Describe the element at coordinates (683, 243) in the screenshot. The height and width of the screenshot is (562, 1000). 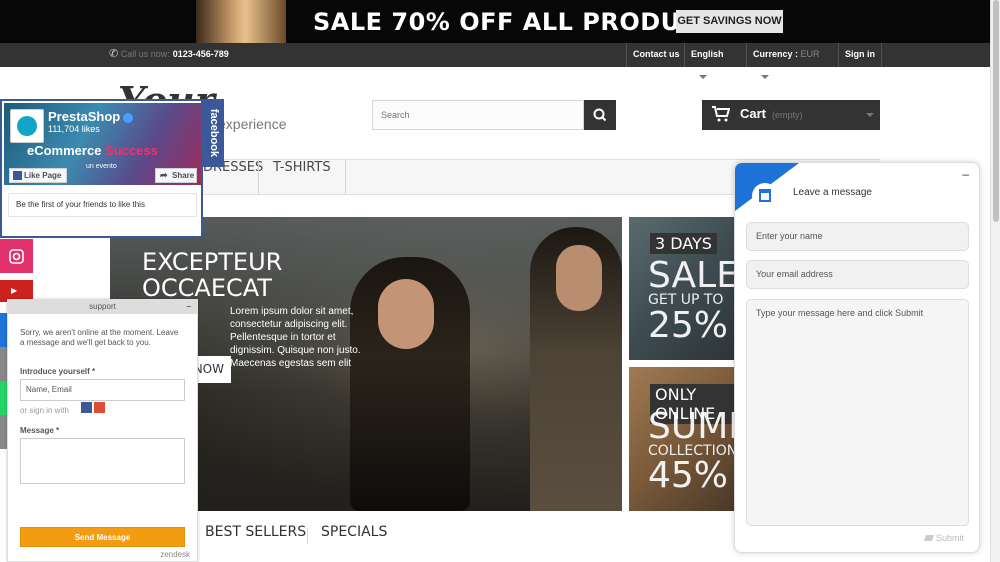
I see `promo-tag: 3 DAYS` at that location.